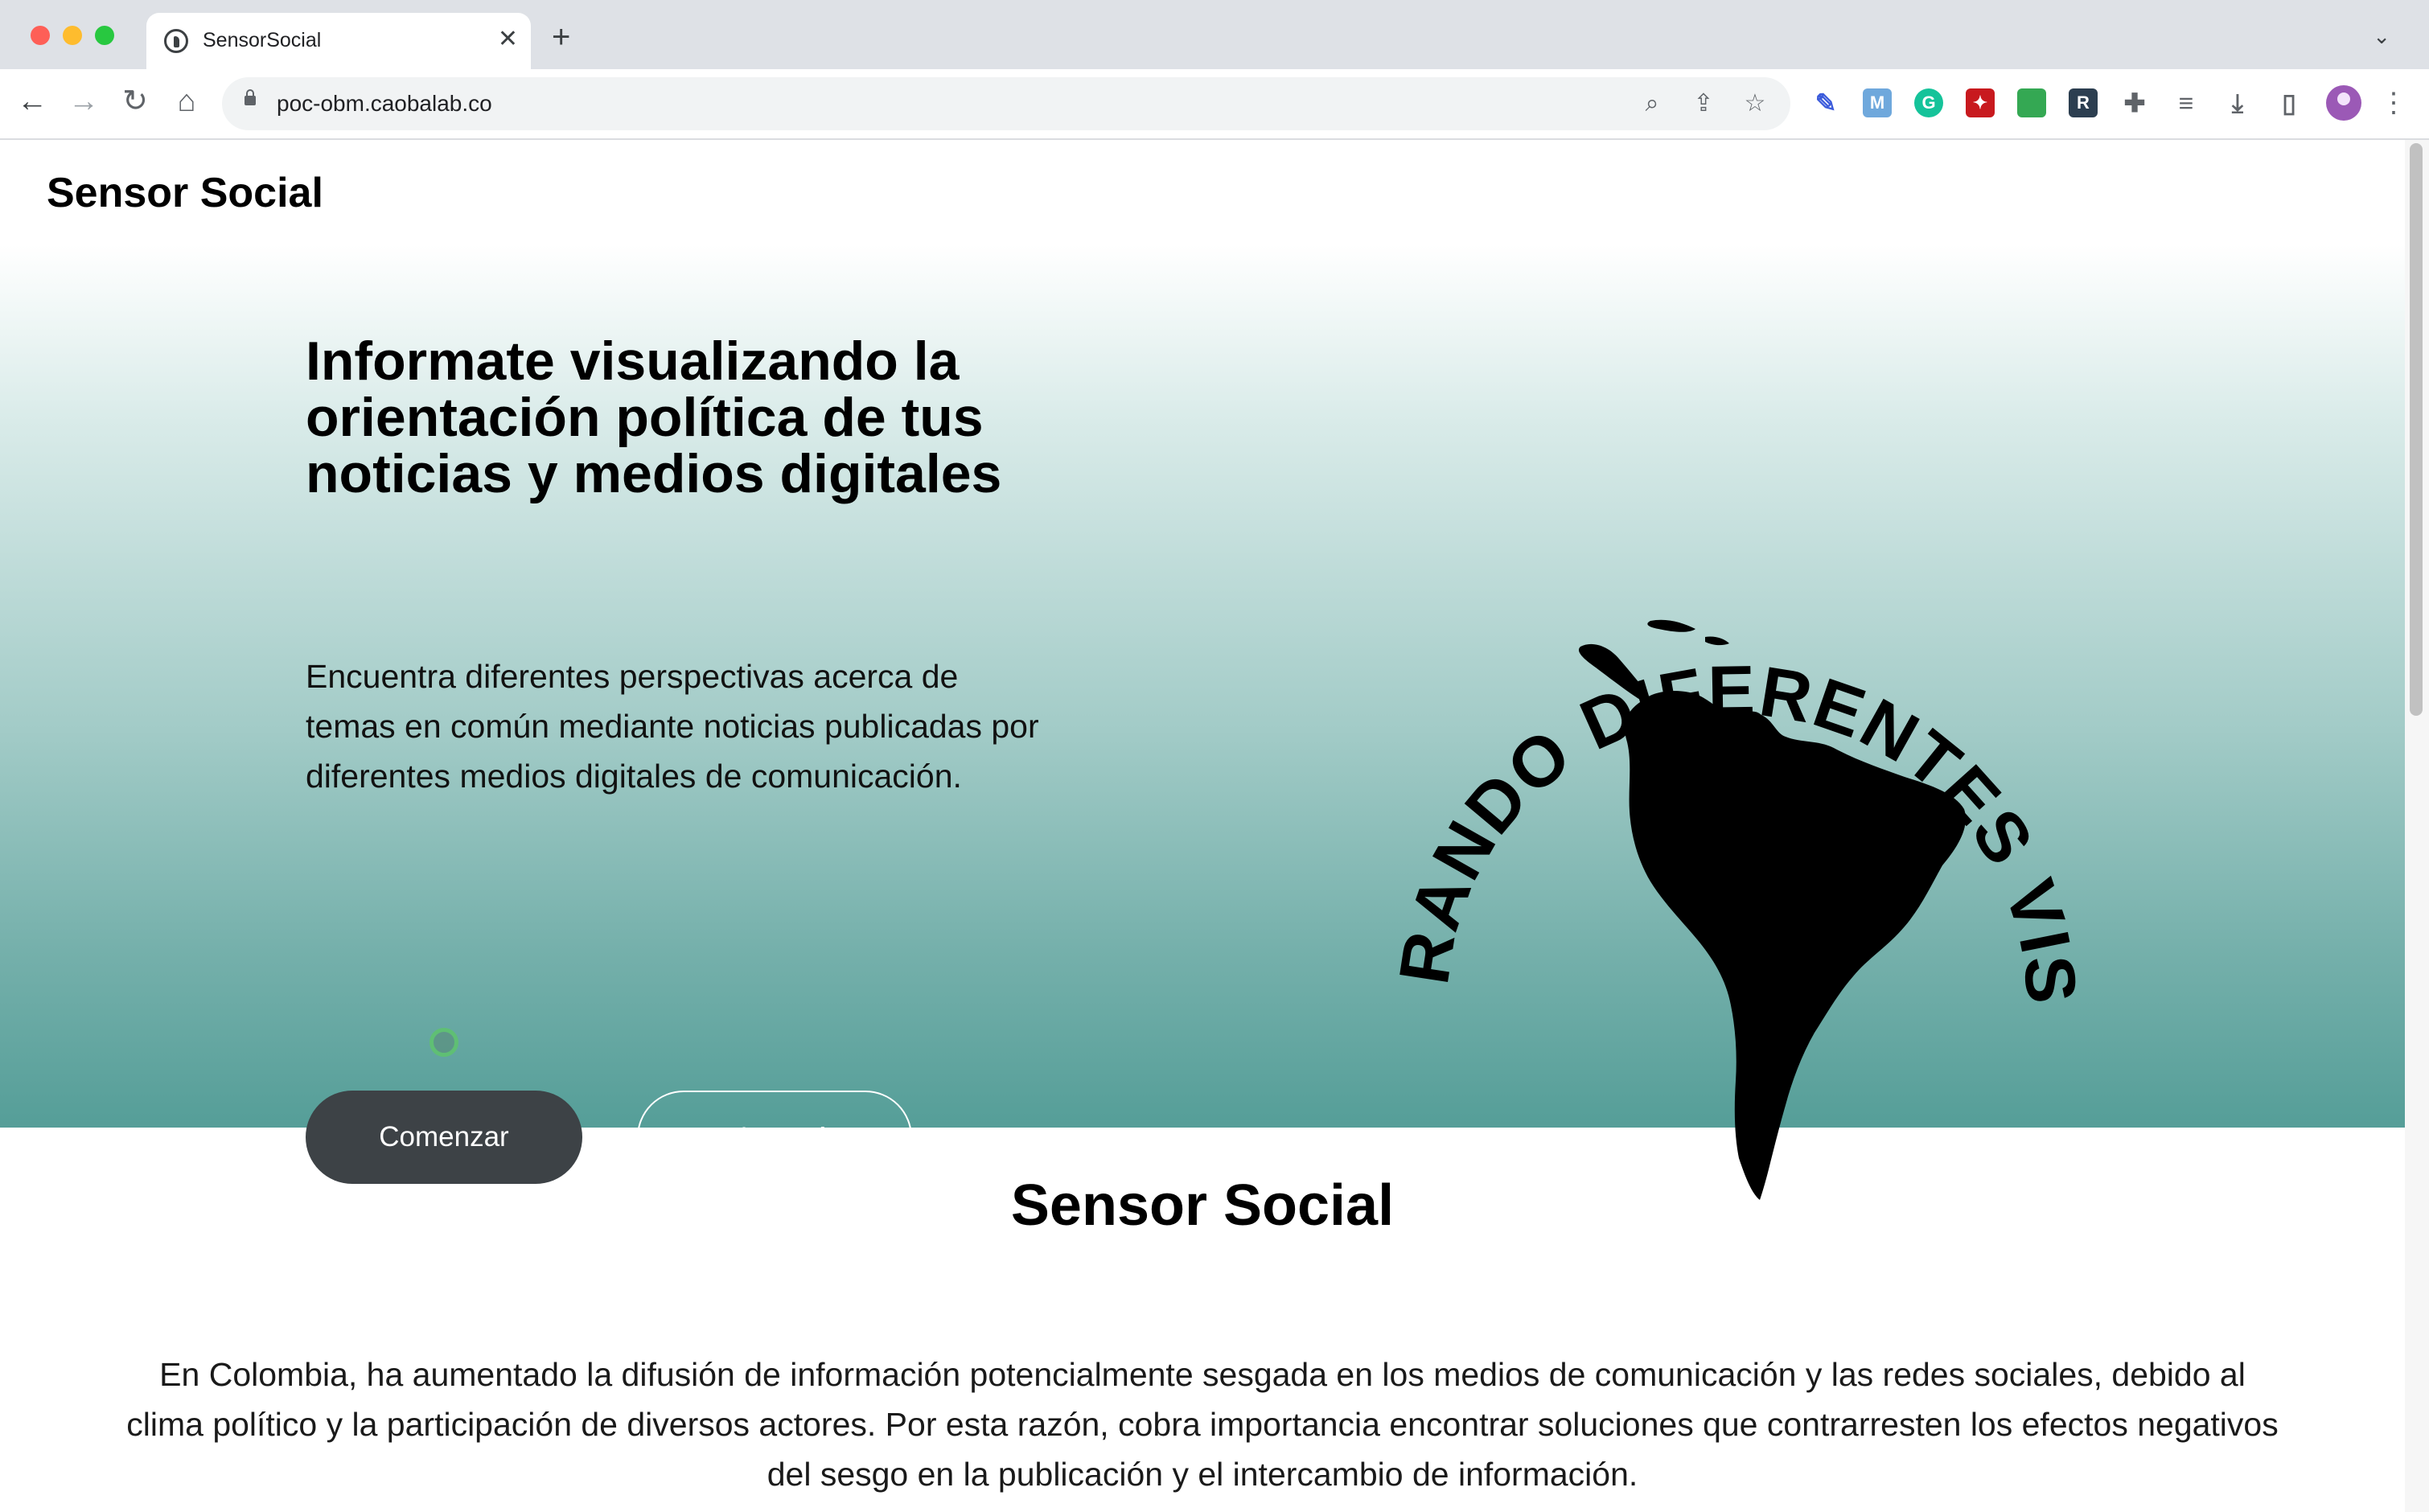 The height and width of the screenshot is (1512, 2429). What do you see at coordinates (1728, 875) in the screenshot?
I see `explorando-logo: EXPLORANDO DIFERENTES VISIONES` at bounding box center [1728, 875].